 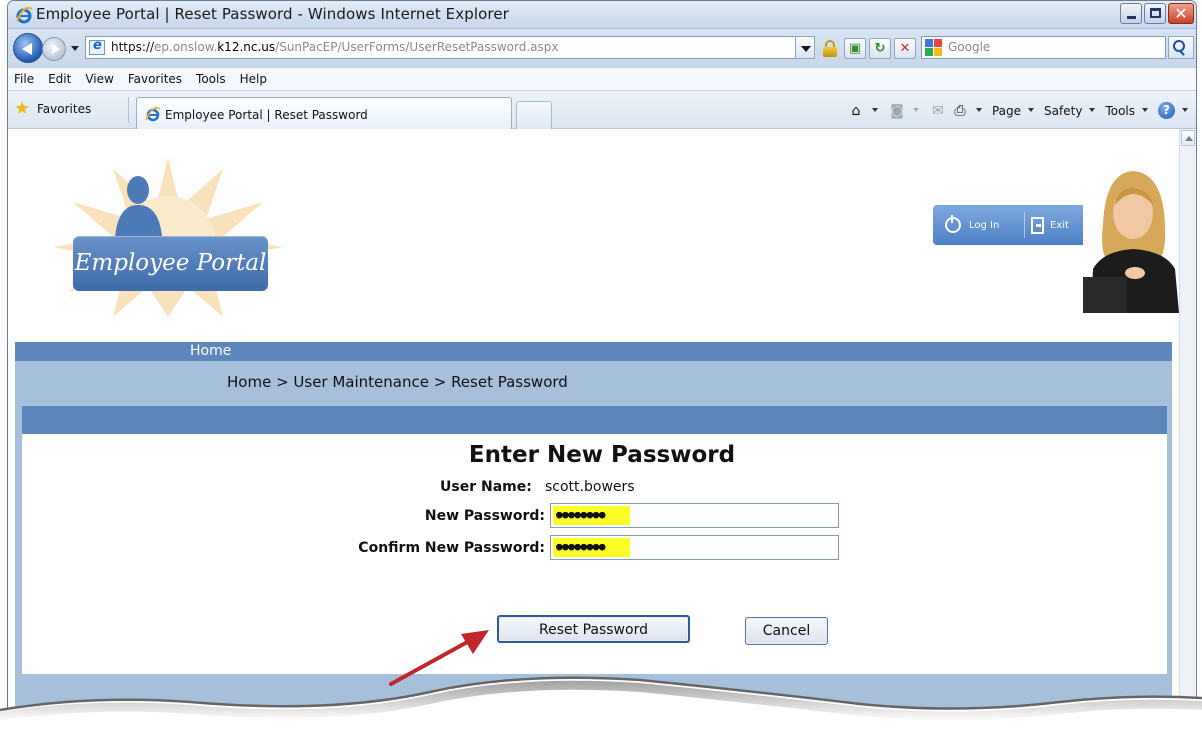 I want to click on menu-tools: Tools, so click(x=211, y=79).